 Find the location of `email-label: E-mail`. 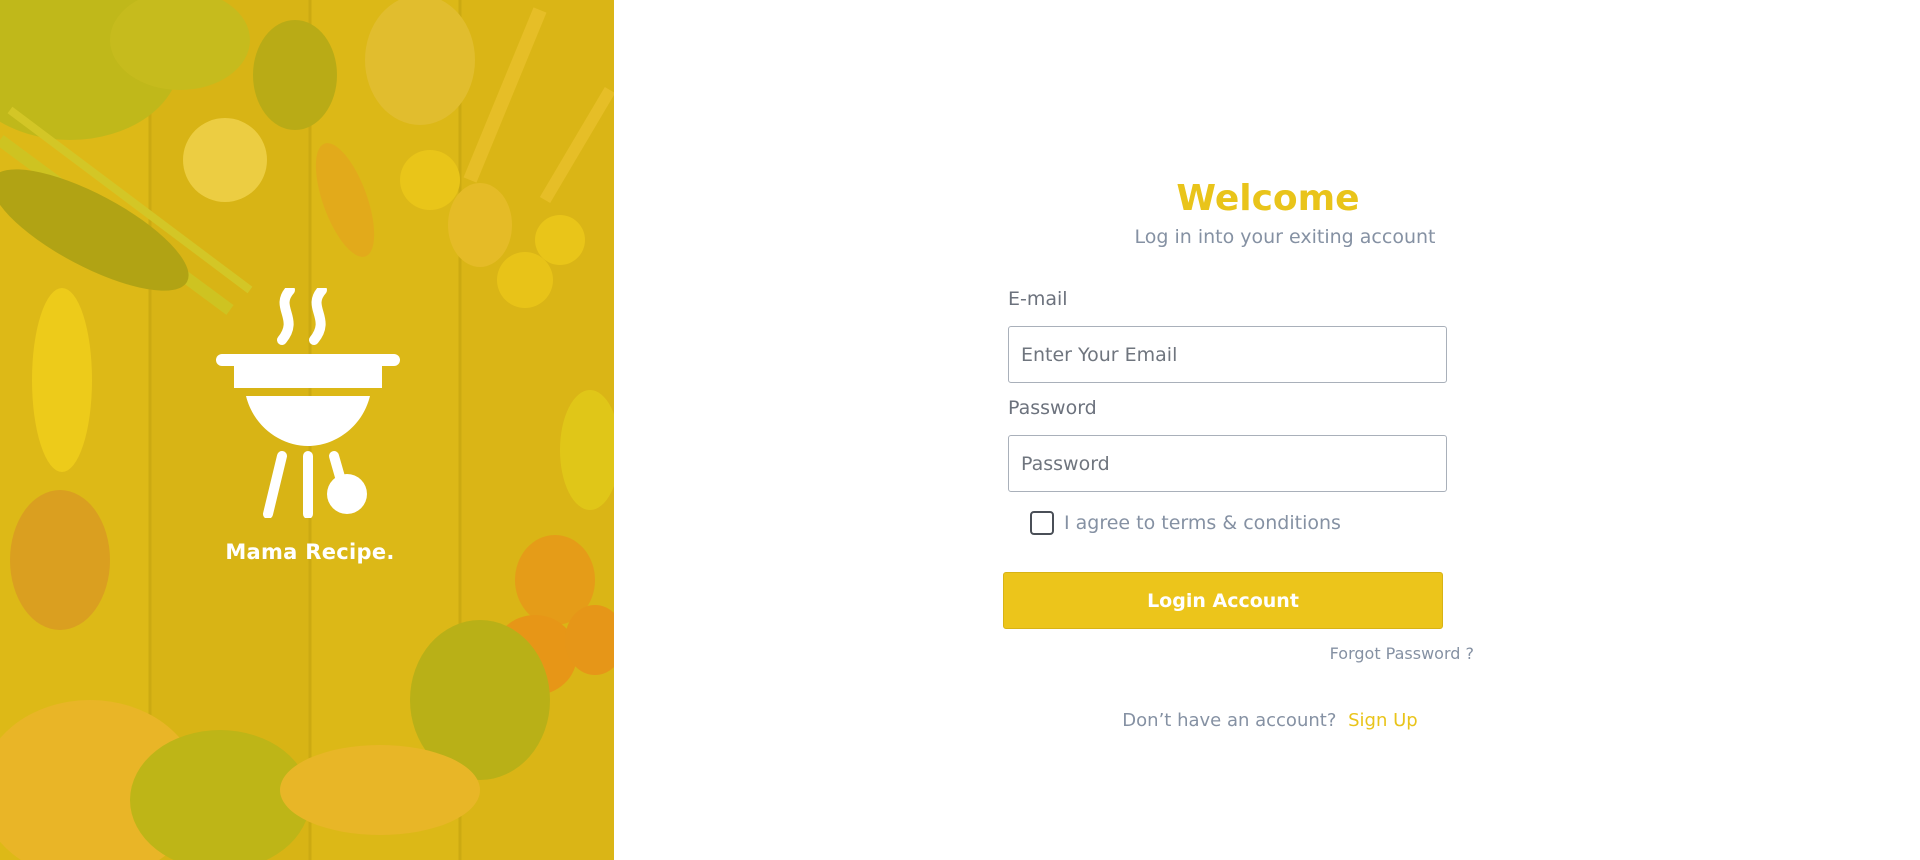

email-label: E-mail is located at coordinates (1038, 299).